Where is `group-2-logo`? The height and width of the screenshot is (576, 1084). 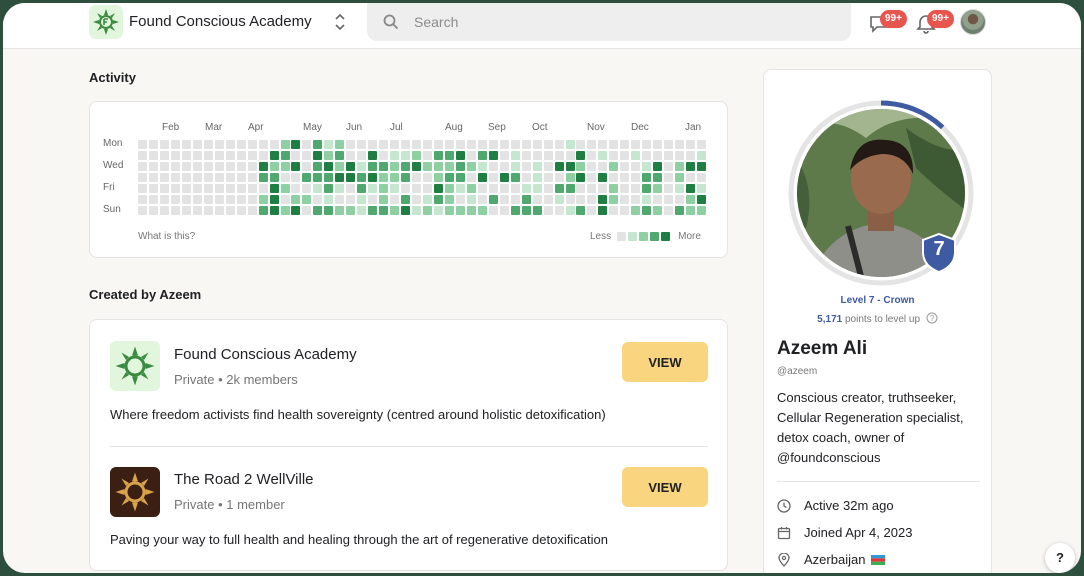 group-2-logo is located at coordinates (135, 492).